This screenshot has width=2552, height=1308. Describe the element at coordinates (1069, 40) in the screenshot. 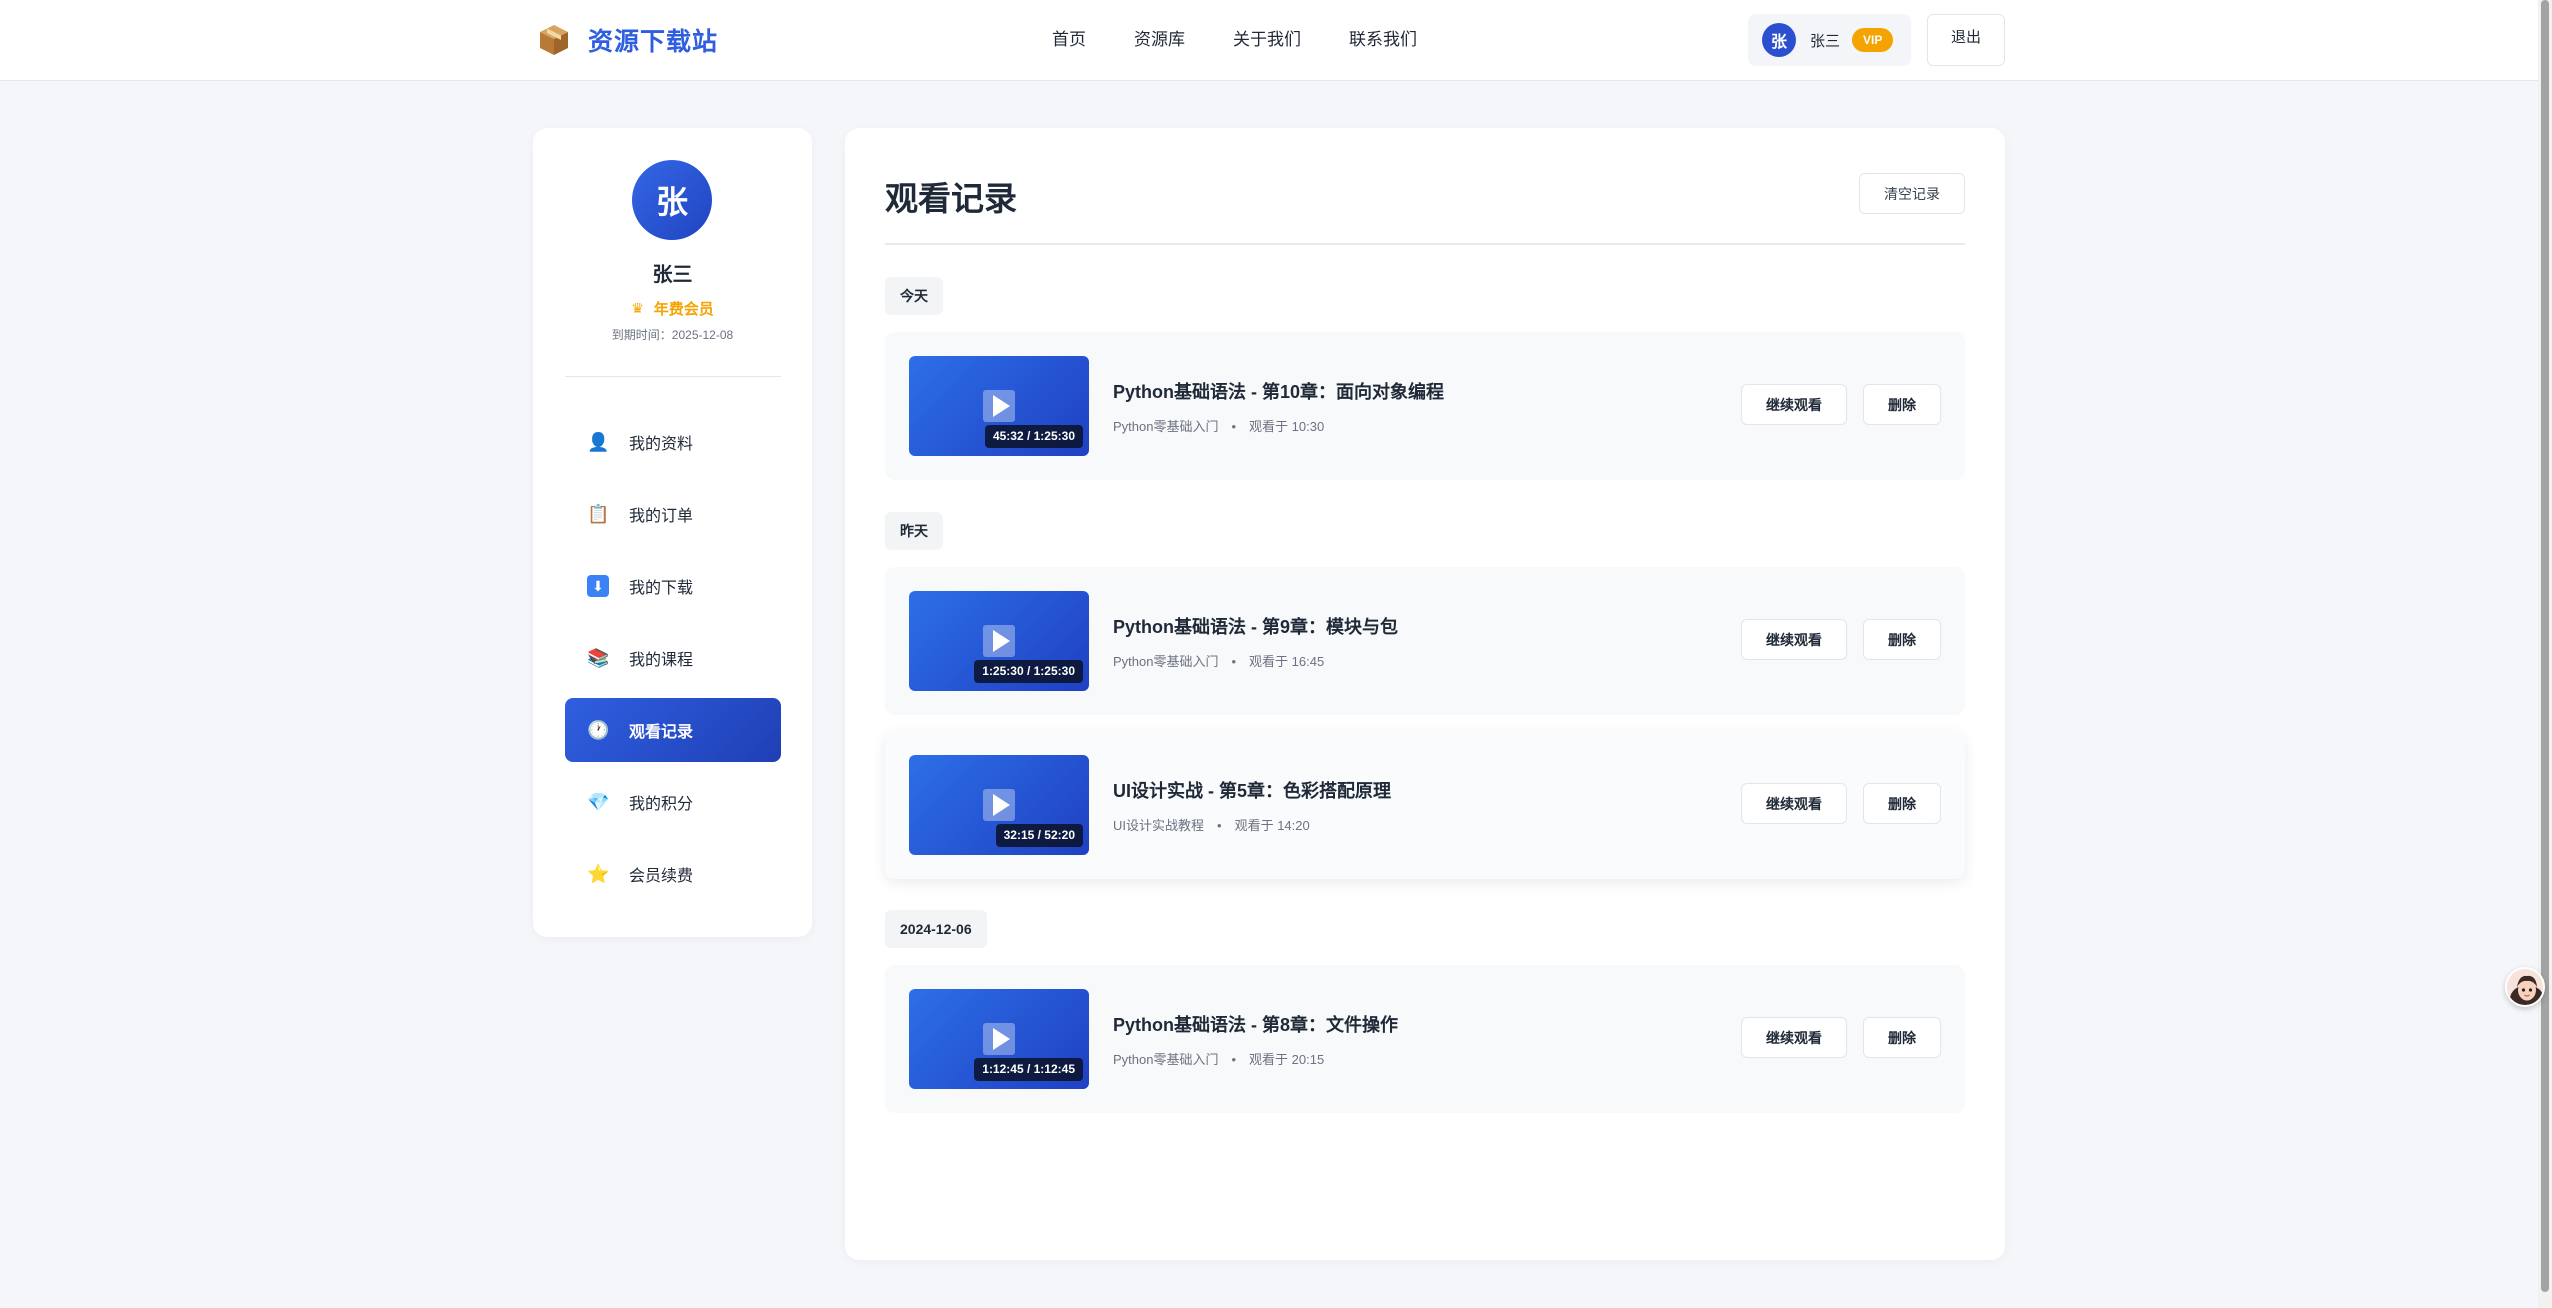

I see `nav-home: 首页` at that location.